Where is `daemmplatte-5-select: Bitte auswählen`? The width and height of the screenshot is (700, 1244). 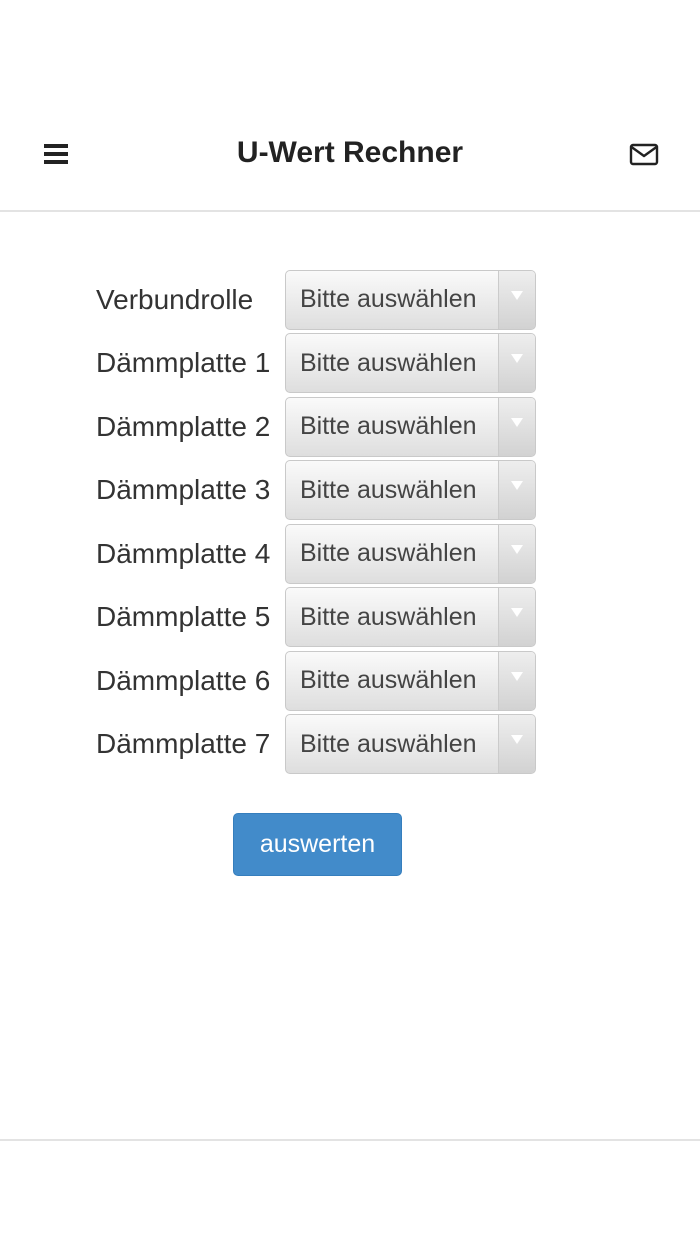
daemmplatte-5-select: Bitte auswählen is located at coordinates (410, 617).